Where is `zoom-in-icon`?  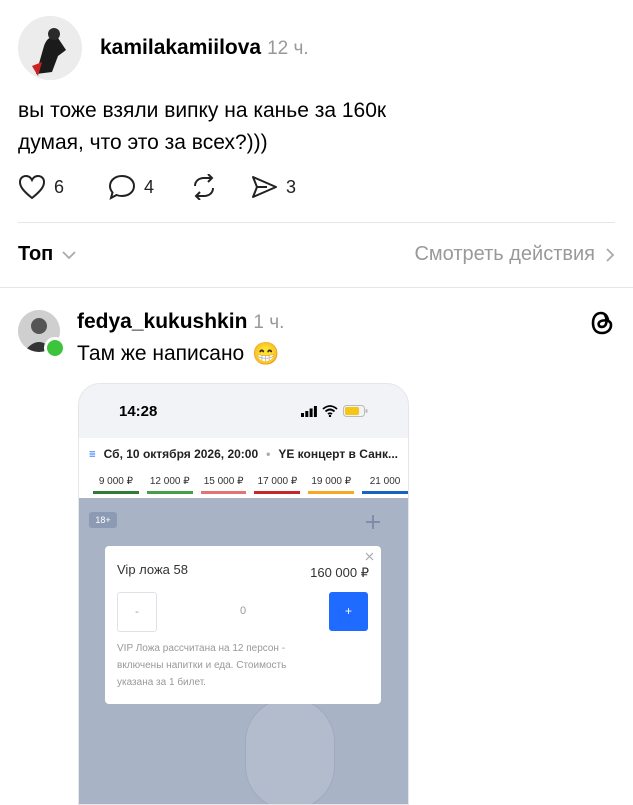 zoom-in-icon is located at coordinates (373, 522).